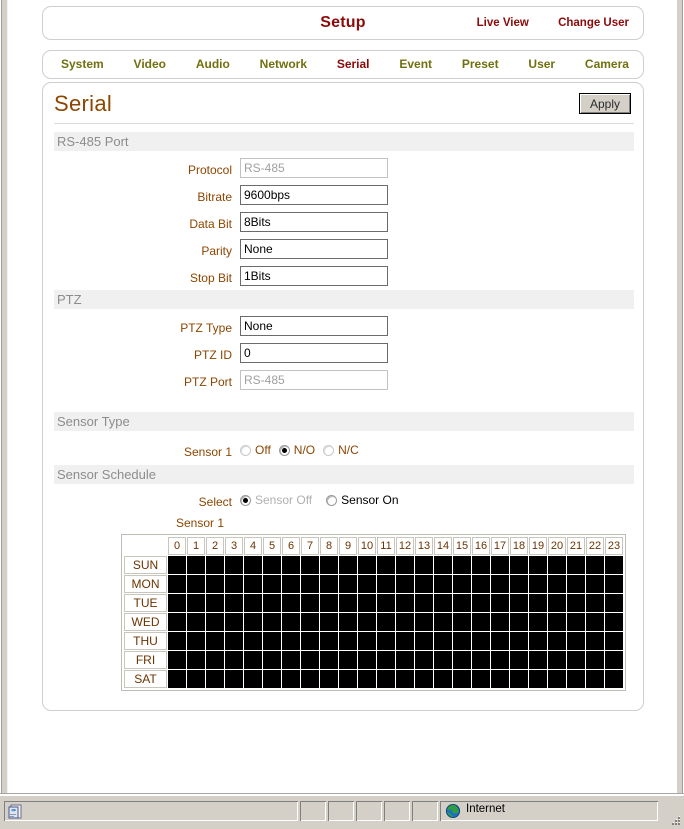 The width and height of the screenshot is (684, 829). I want to click on tab-camera: Camera, so click(607, 64).